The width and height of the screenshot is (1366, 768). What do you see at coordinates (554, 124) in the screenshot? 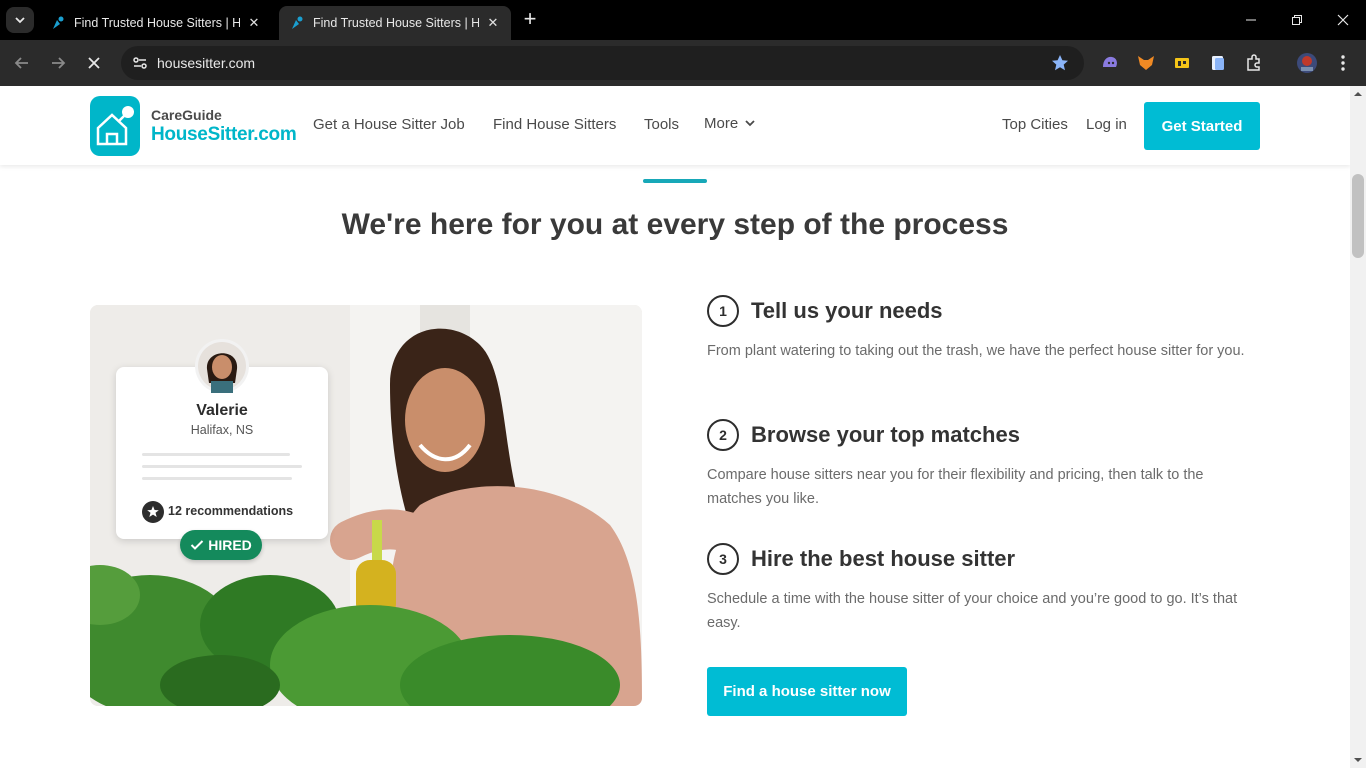
I see `nav-find-sitters: Find House Sitters` at bounding box center [554, 124].